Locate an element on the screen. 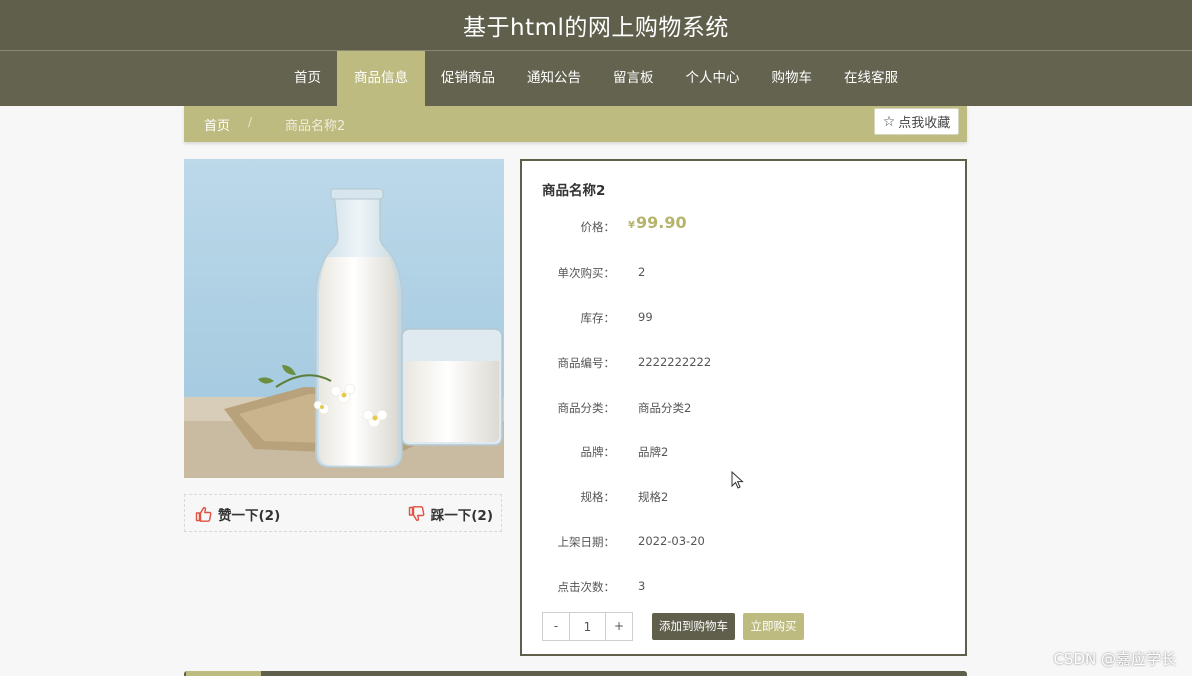  price-label: 价格： is located at coordinates (598, 227).